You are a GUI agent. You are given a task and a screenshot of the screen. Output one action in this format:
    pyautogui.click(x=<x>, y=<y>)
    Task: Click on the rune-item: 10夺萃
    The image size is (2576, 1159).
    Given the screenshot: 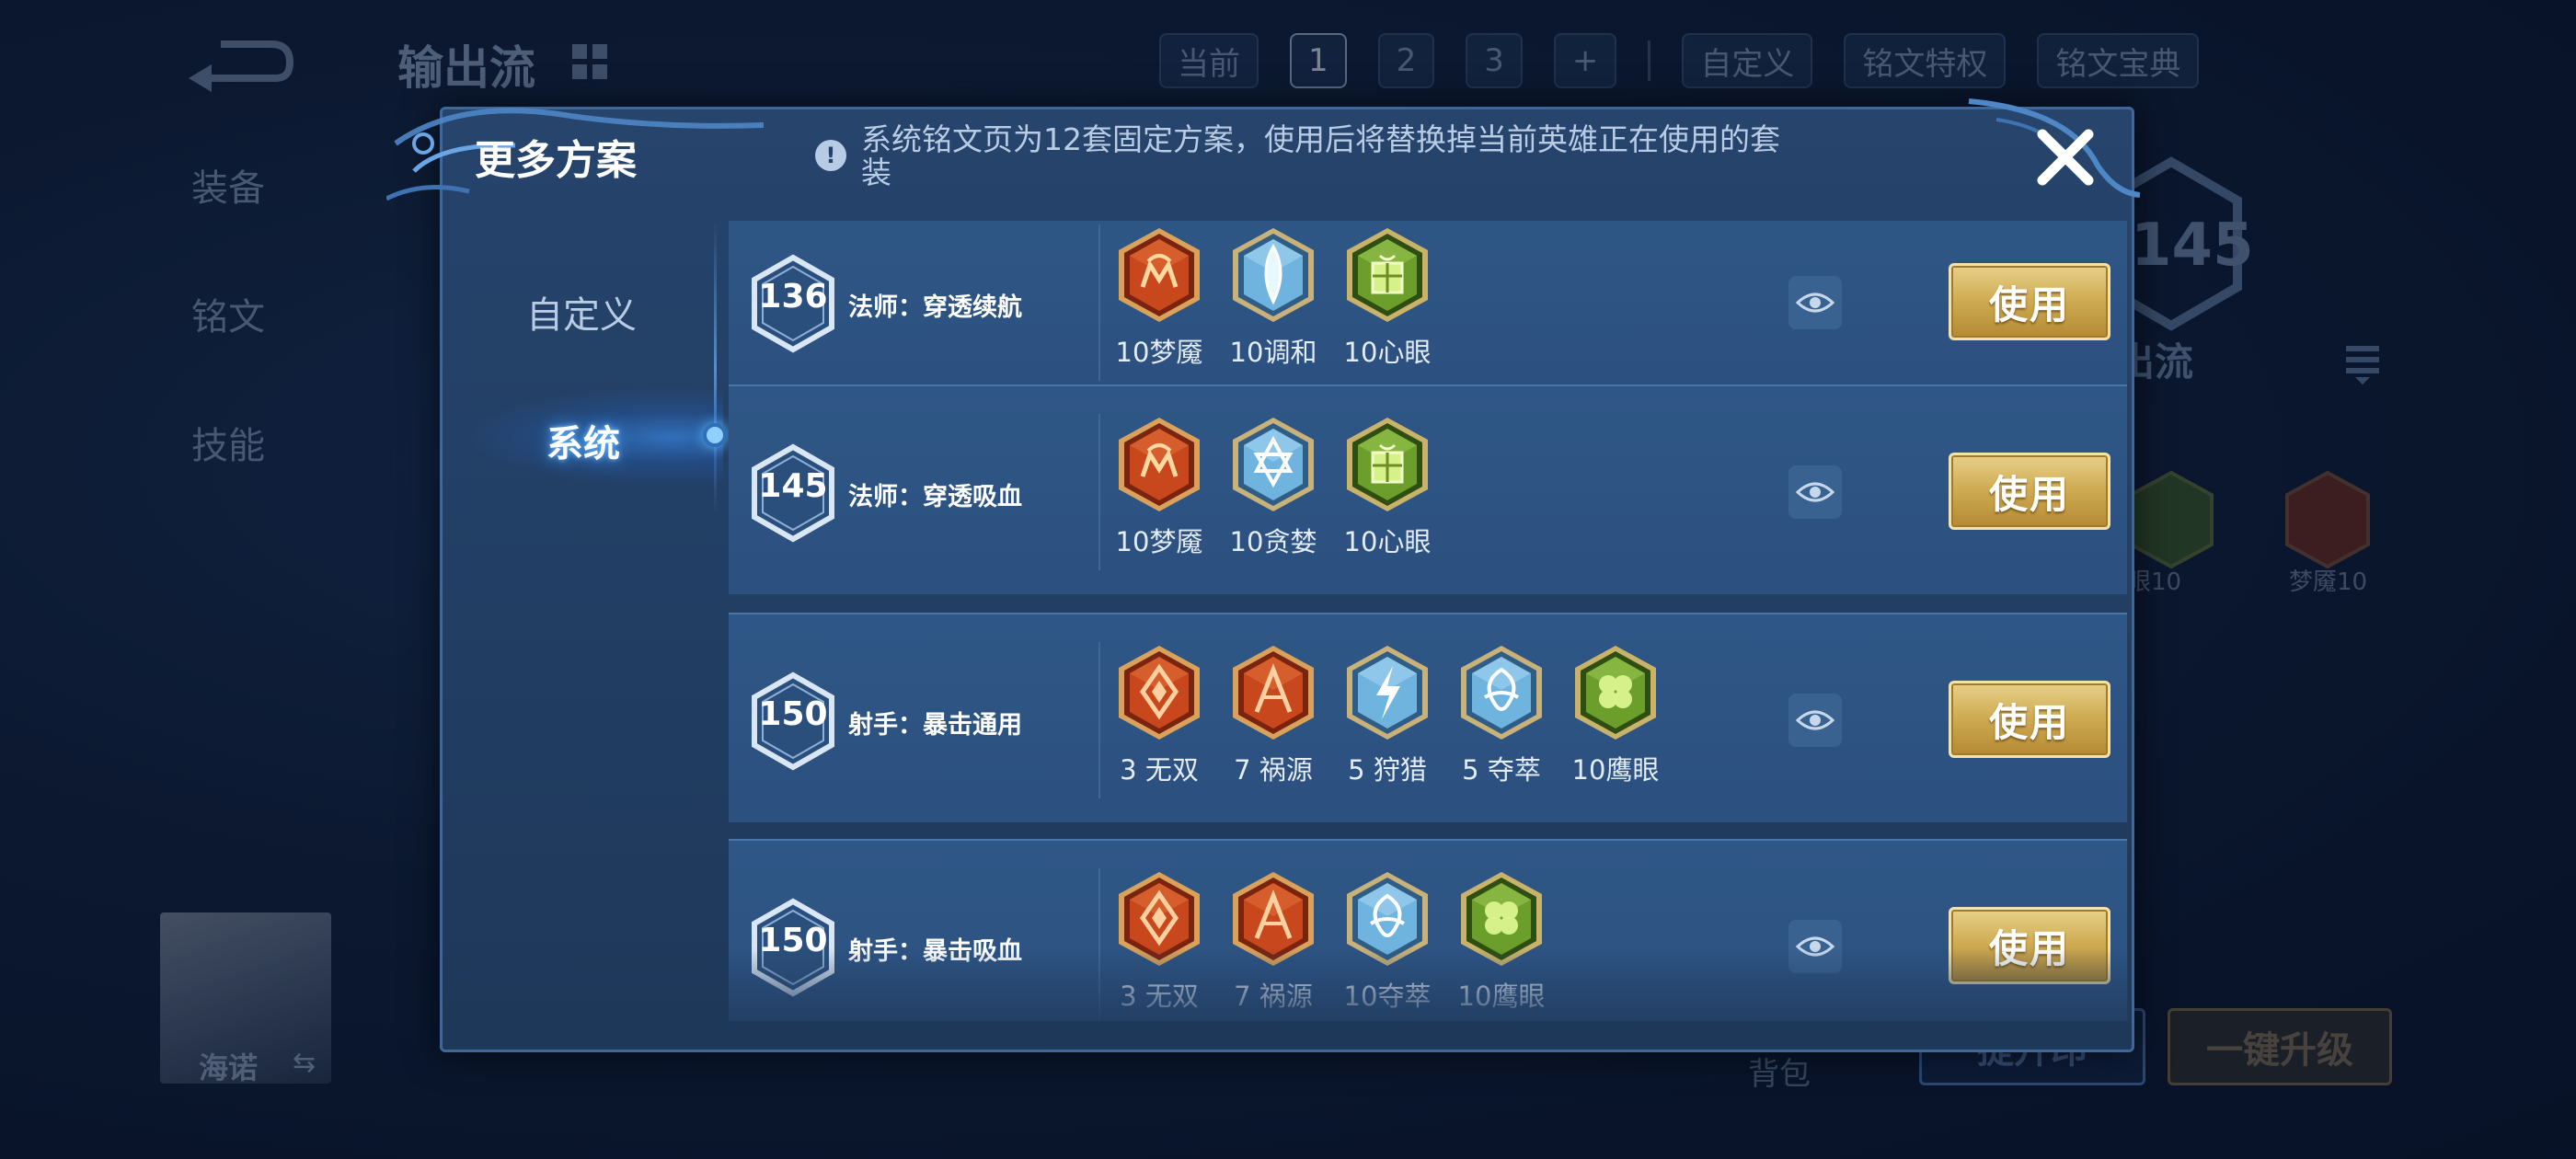 What is the action you would take?
    pyautogui.click(x=1387, y=941)
    